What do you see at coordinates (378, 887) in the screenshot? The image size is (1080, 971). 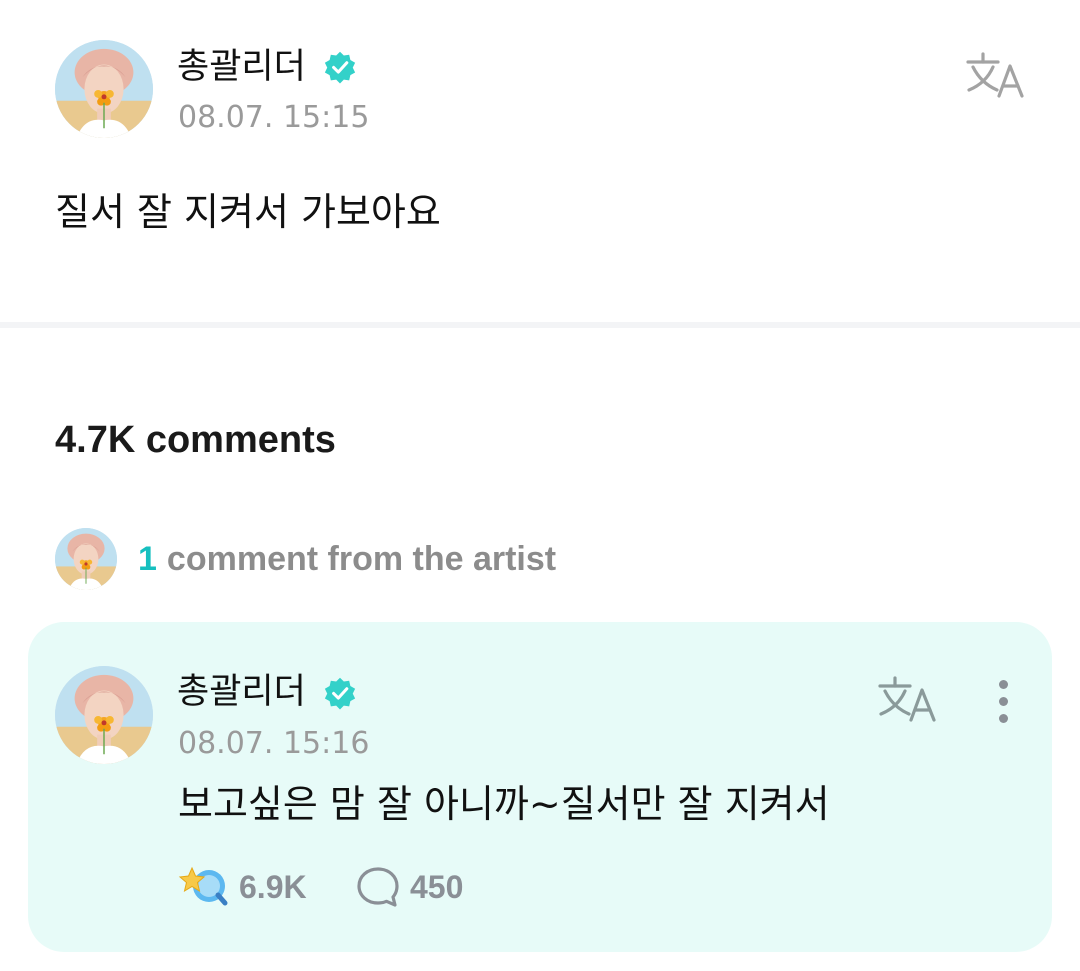 I see `speech-bubble-icon` at bounding box center [378, 887].